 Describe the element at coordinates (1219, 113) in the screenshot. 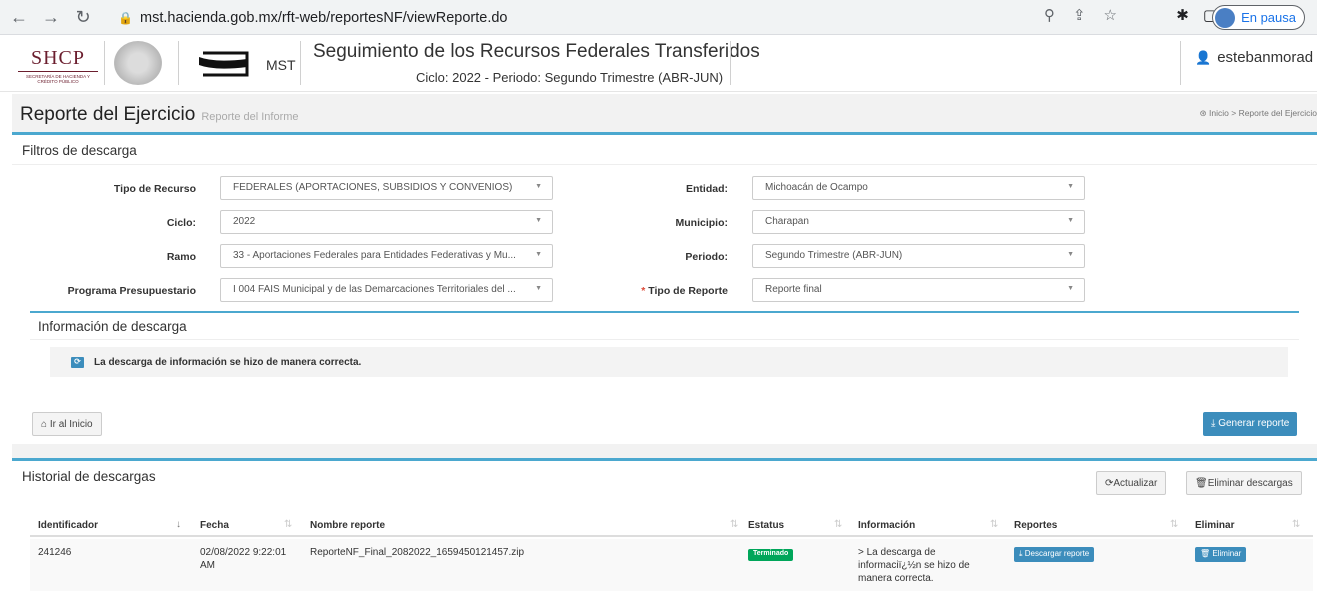

I see `breadcrumb-home: Inicio` at that location.